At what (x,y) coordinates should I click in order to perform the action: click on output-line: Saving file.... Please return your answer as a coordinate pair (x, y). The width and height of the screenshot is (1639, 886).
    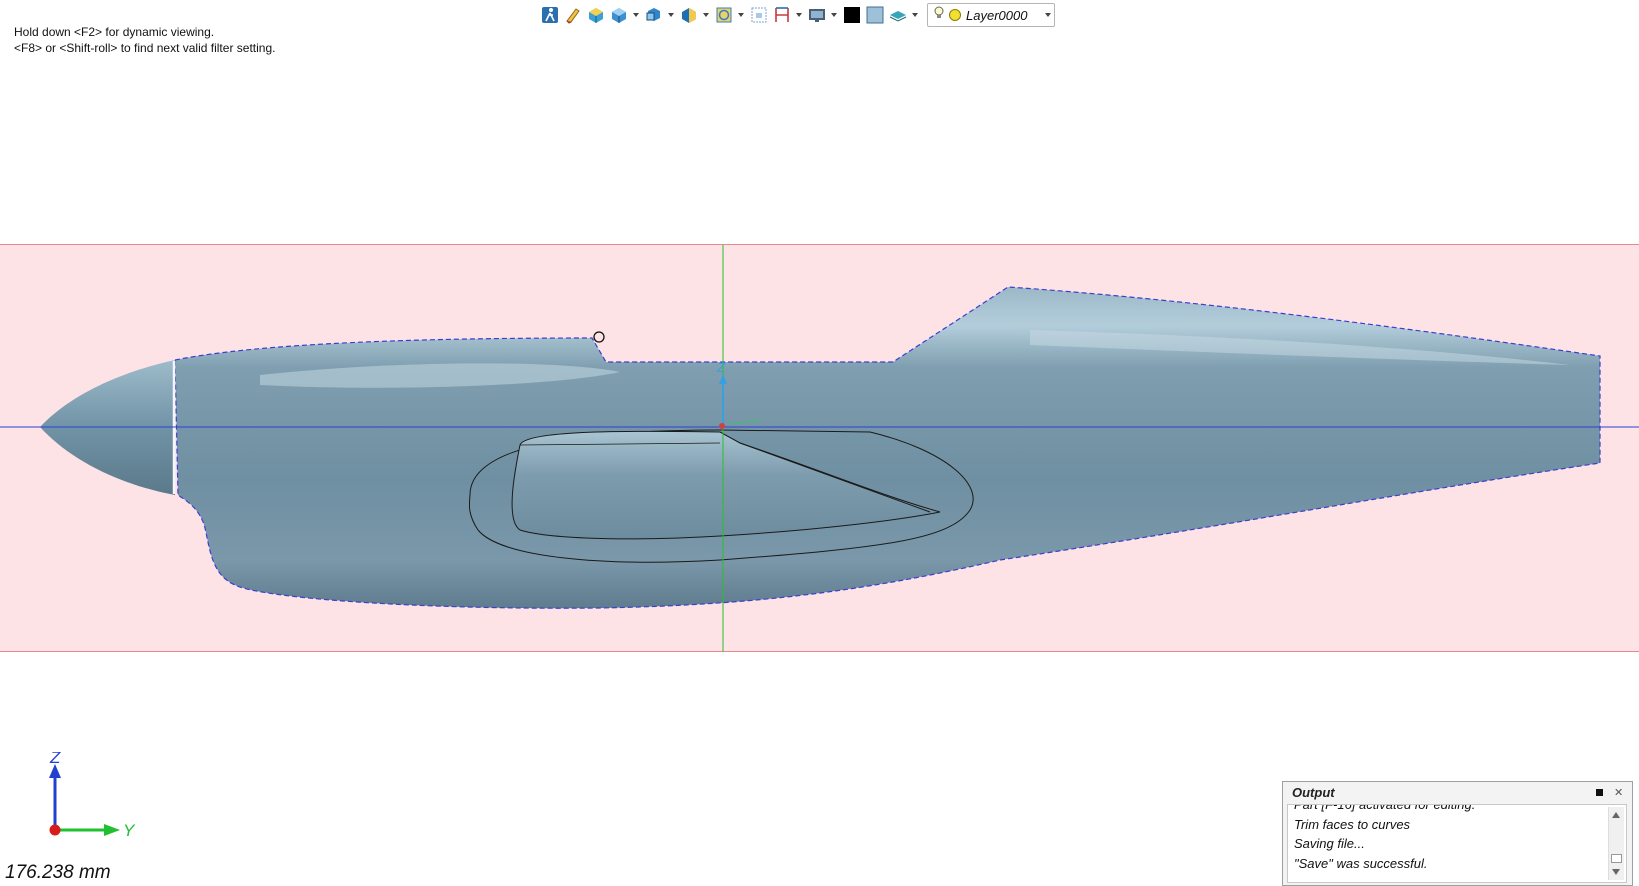
    Looking at the image, I should click on (1329, 843).